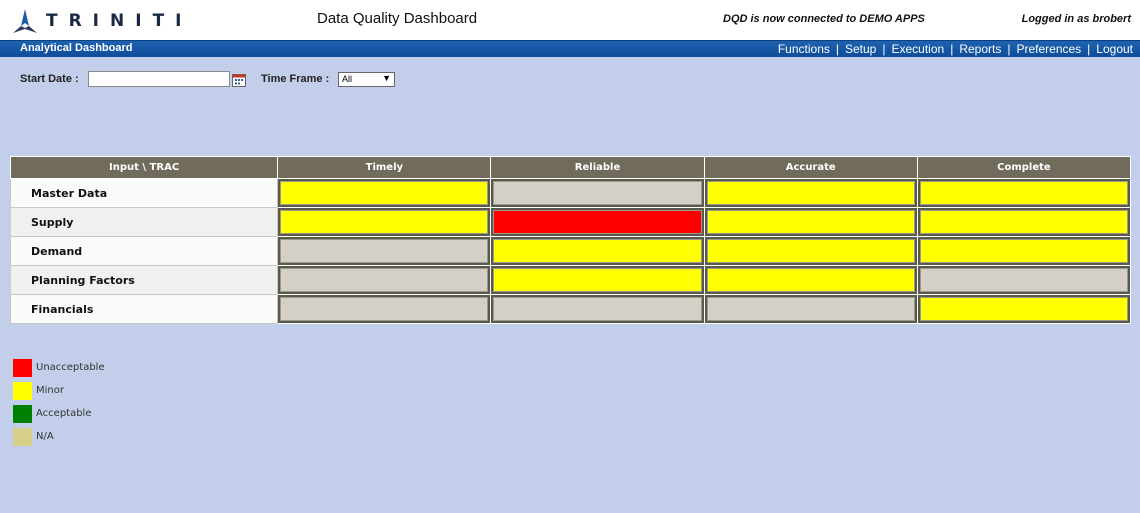 The height and width of the screenshot is (513, 1140). Describe the element at coordinates (22, 390) in the screenshot. I see `legend-swatch-minor` at that location.